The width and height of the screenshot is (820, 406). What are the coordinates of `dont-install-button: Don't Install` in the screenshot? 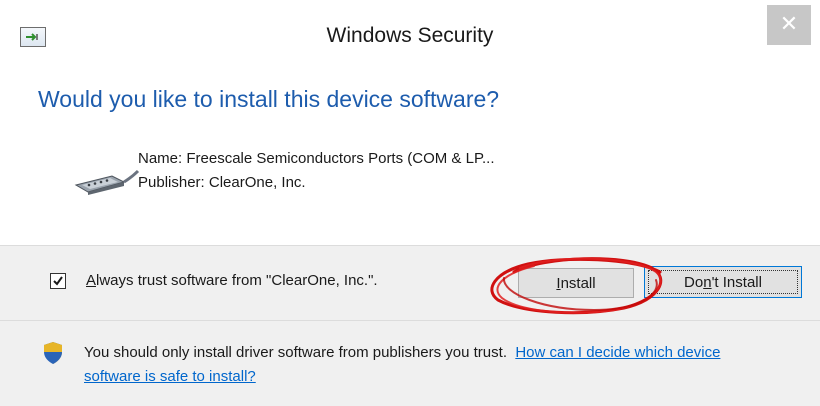 It's located at (723, 282).